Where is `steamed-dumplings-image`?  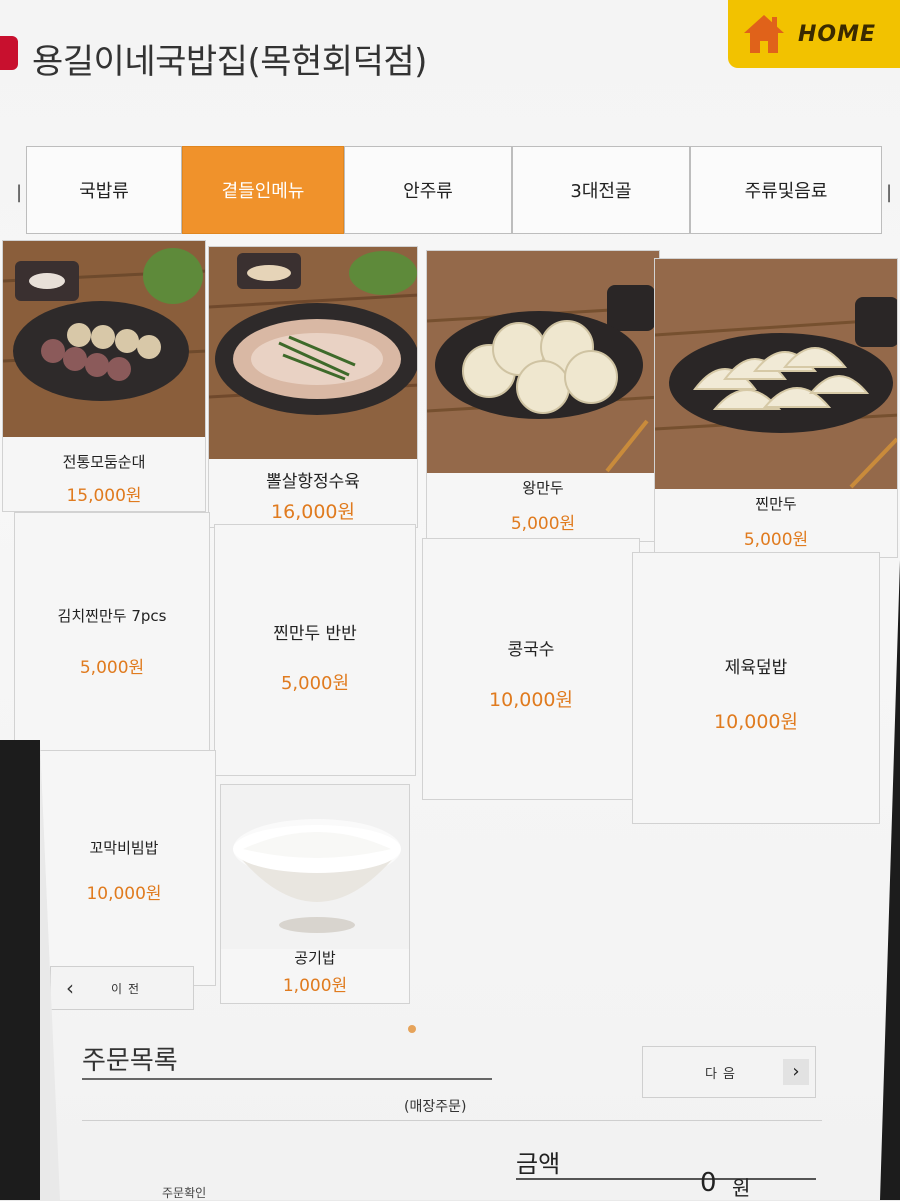
steamed-dumplings-image is located at coordinates (776, 374).